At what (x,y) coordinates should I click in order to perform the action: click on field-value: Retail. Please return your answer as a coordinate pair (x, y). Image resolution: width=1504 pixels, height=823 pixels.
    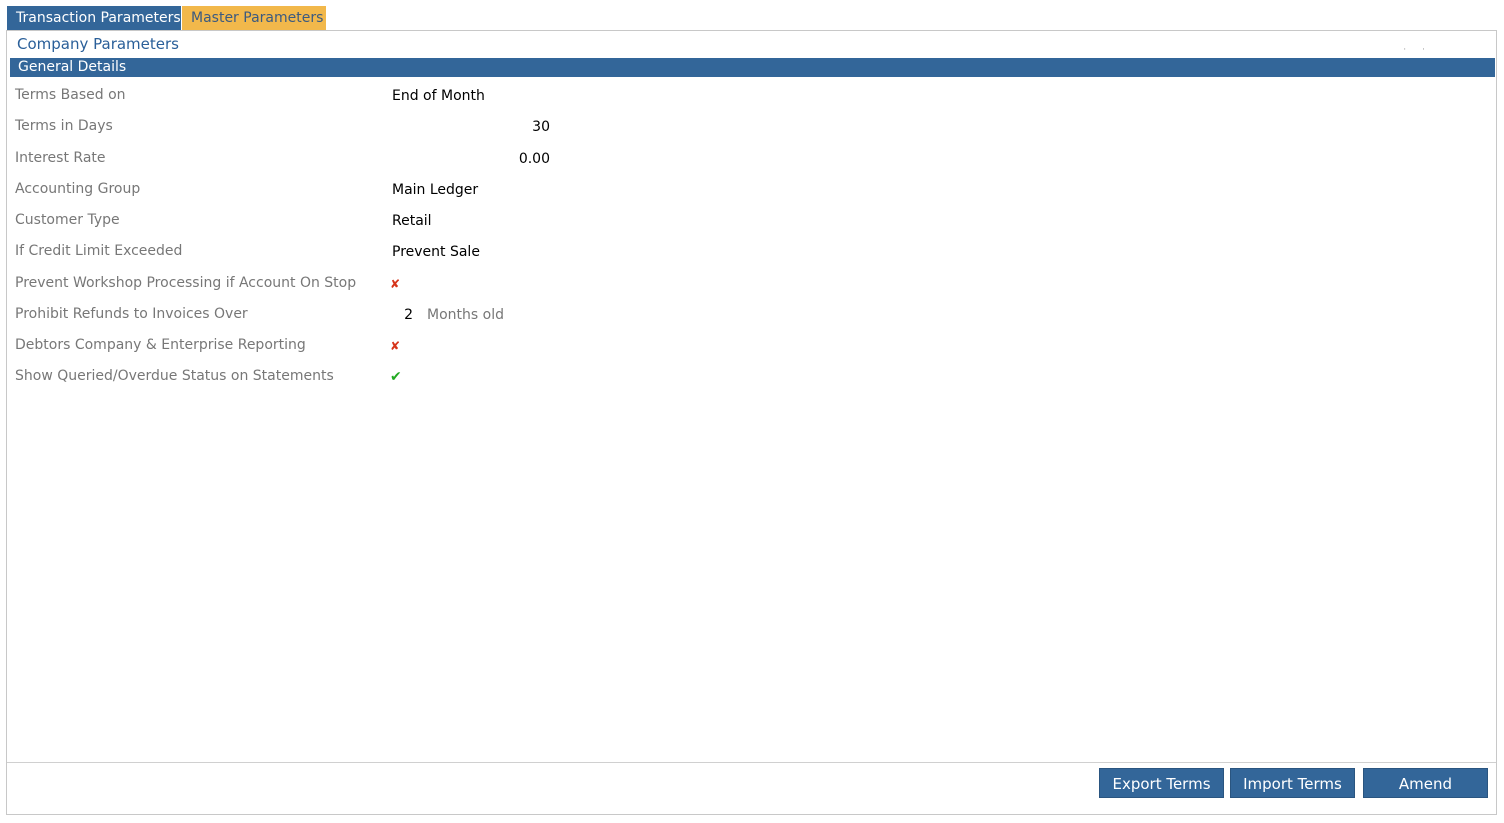
    Looking at the image, I should click on (412, 221).